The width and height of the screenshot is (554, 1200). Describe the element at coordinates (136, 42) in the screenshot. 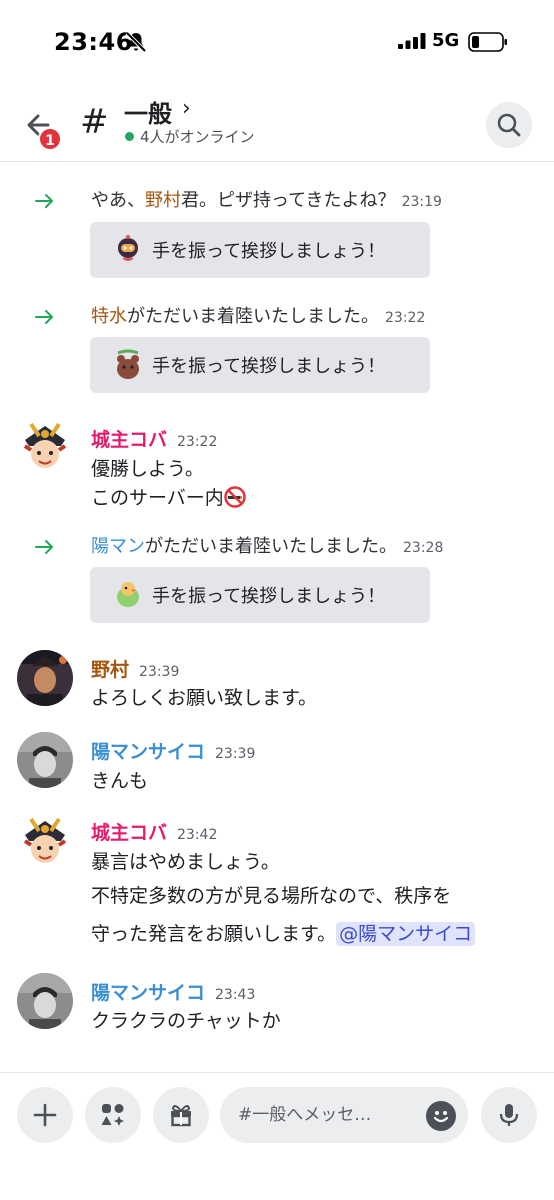

I see `bell-off-icon` at that location.